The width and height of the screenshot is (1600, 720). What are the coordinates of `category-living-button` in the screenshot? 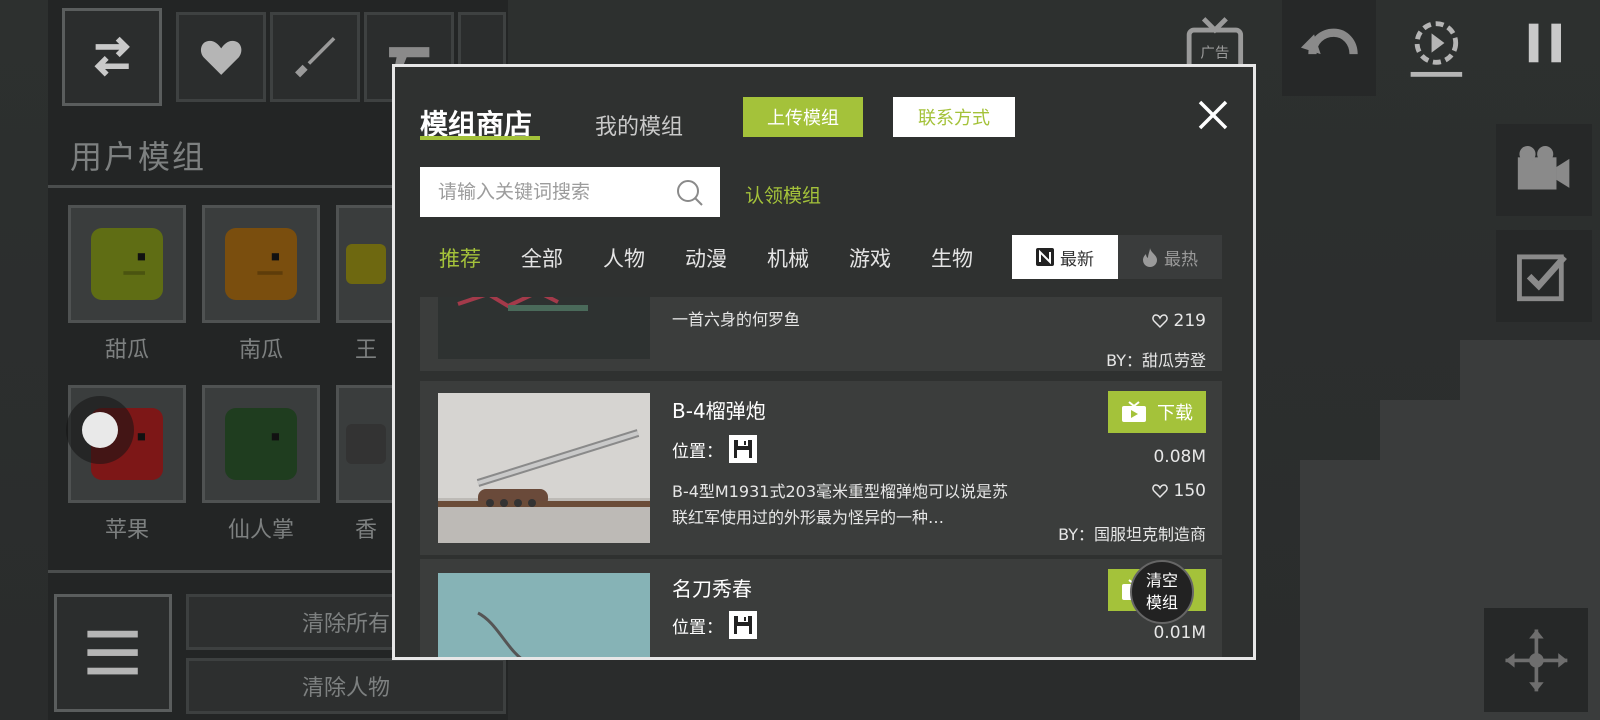 It's located at (221, 57).